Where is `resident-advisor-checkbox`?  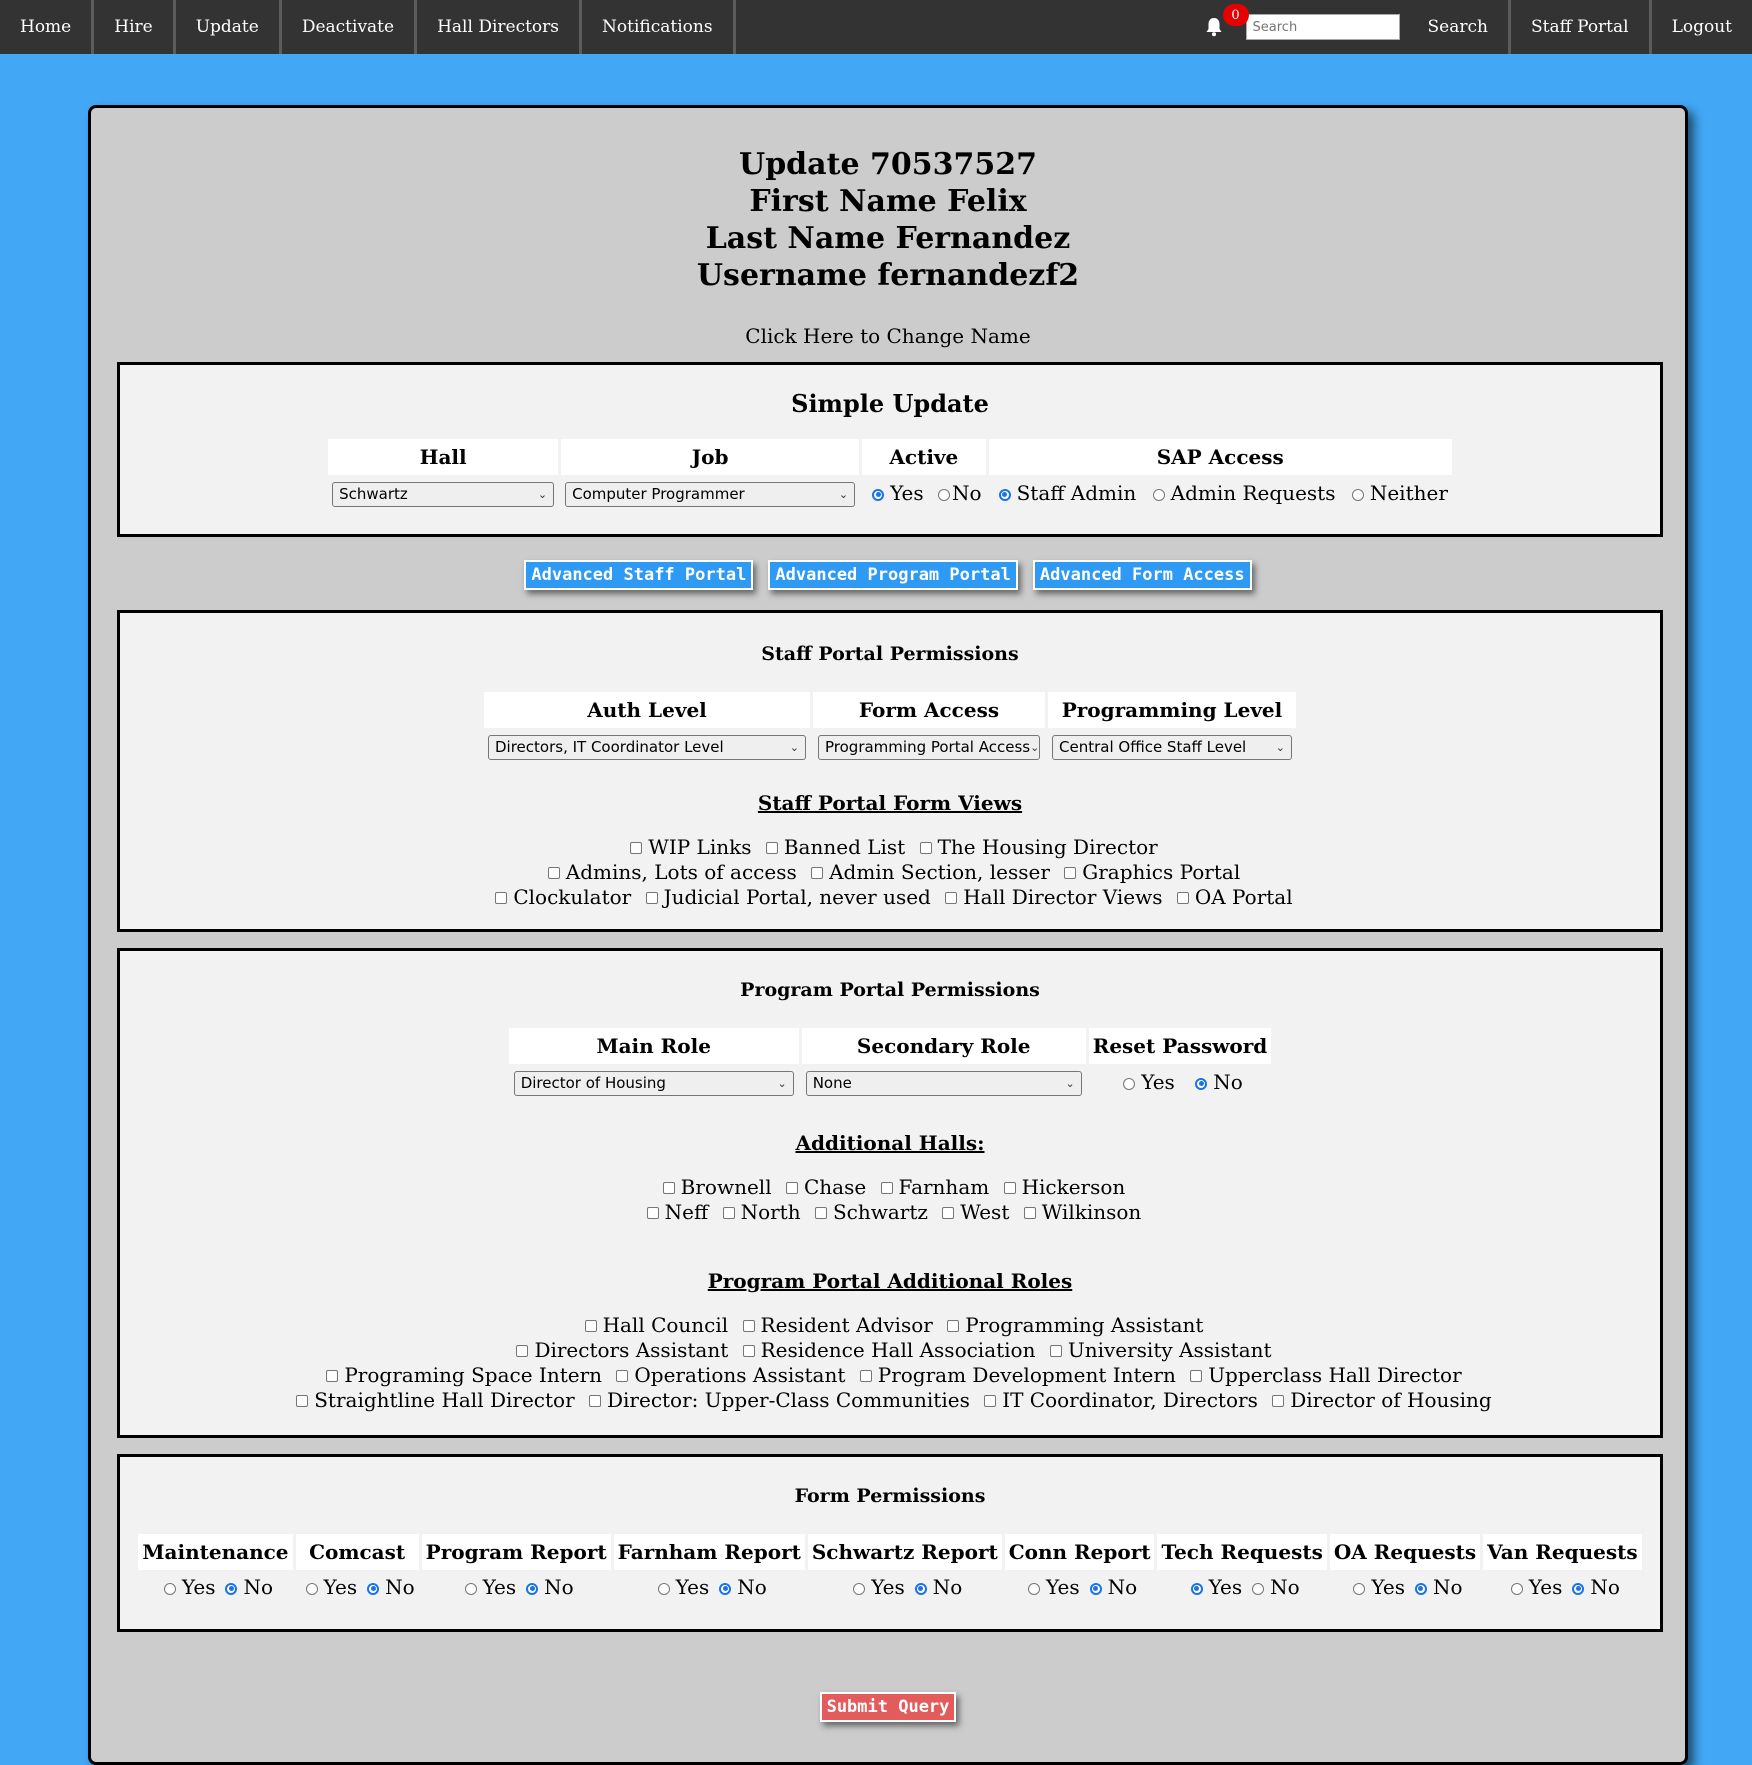
resident-advisor-checkbox is located at coordinates (748, 1326).